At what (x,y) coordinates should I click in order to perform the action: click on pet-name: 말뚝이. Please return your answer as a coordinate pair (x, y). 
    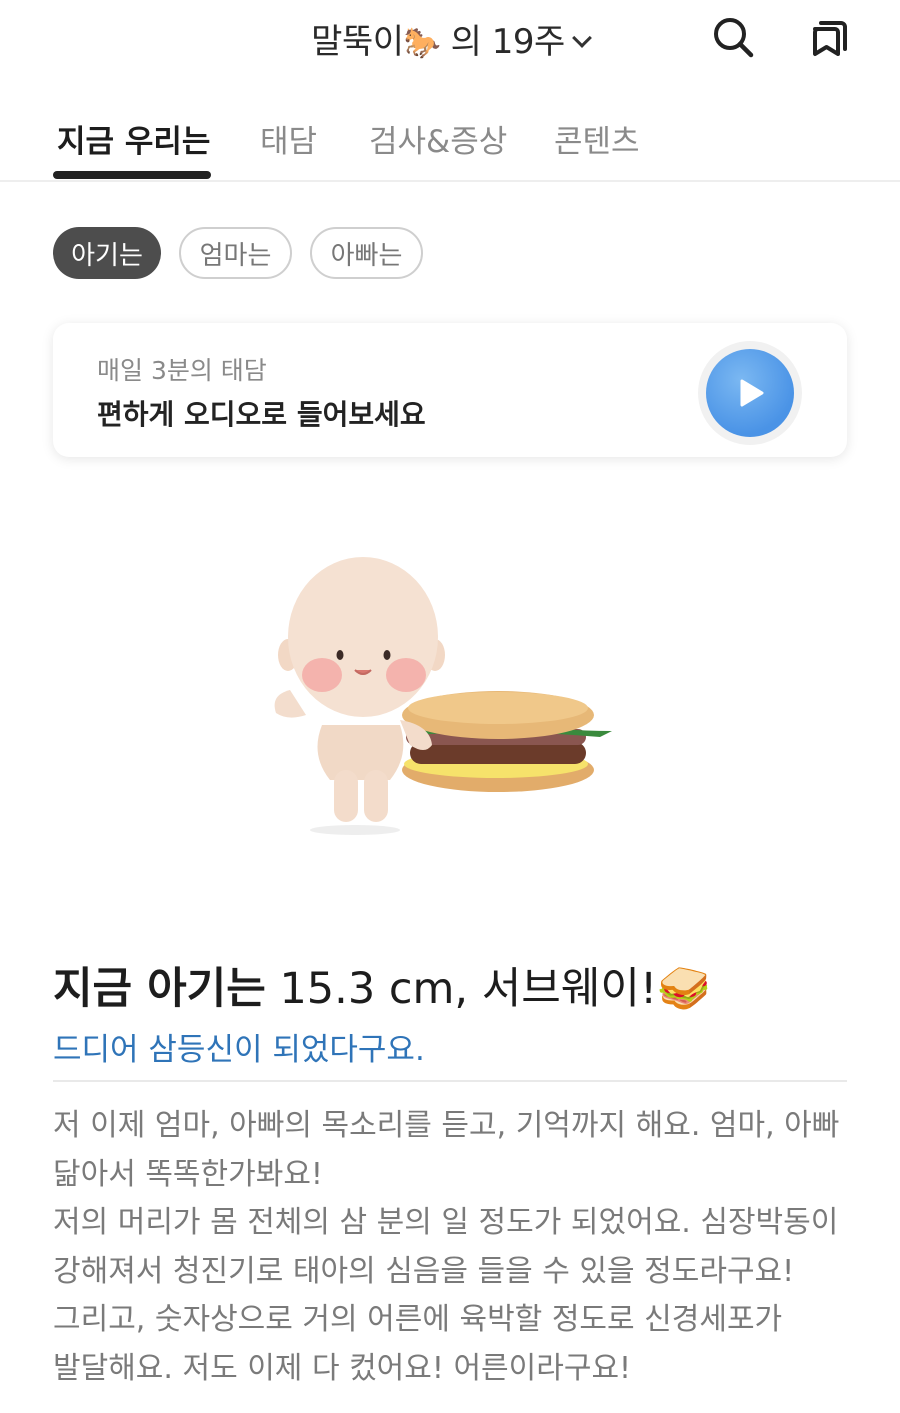
    Looking at the image, I should click on (357, 42).